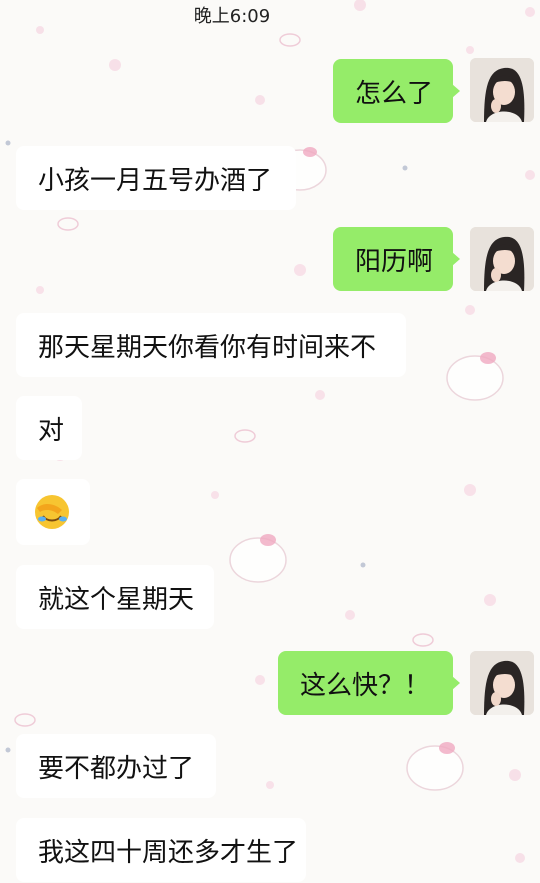 The height and width of the screenshot is (883, 540). I want to click on message-text: 阳历啊, so click(394, 261).